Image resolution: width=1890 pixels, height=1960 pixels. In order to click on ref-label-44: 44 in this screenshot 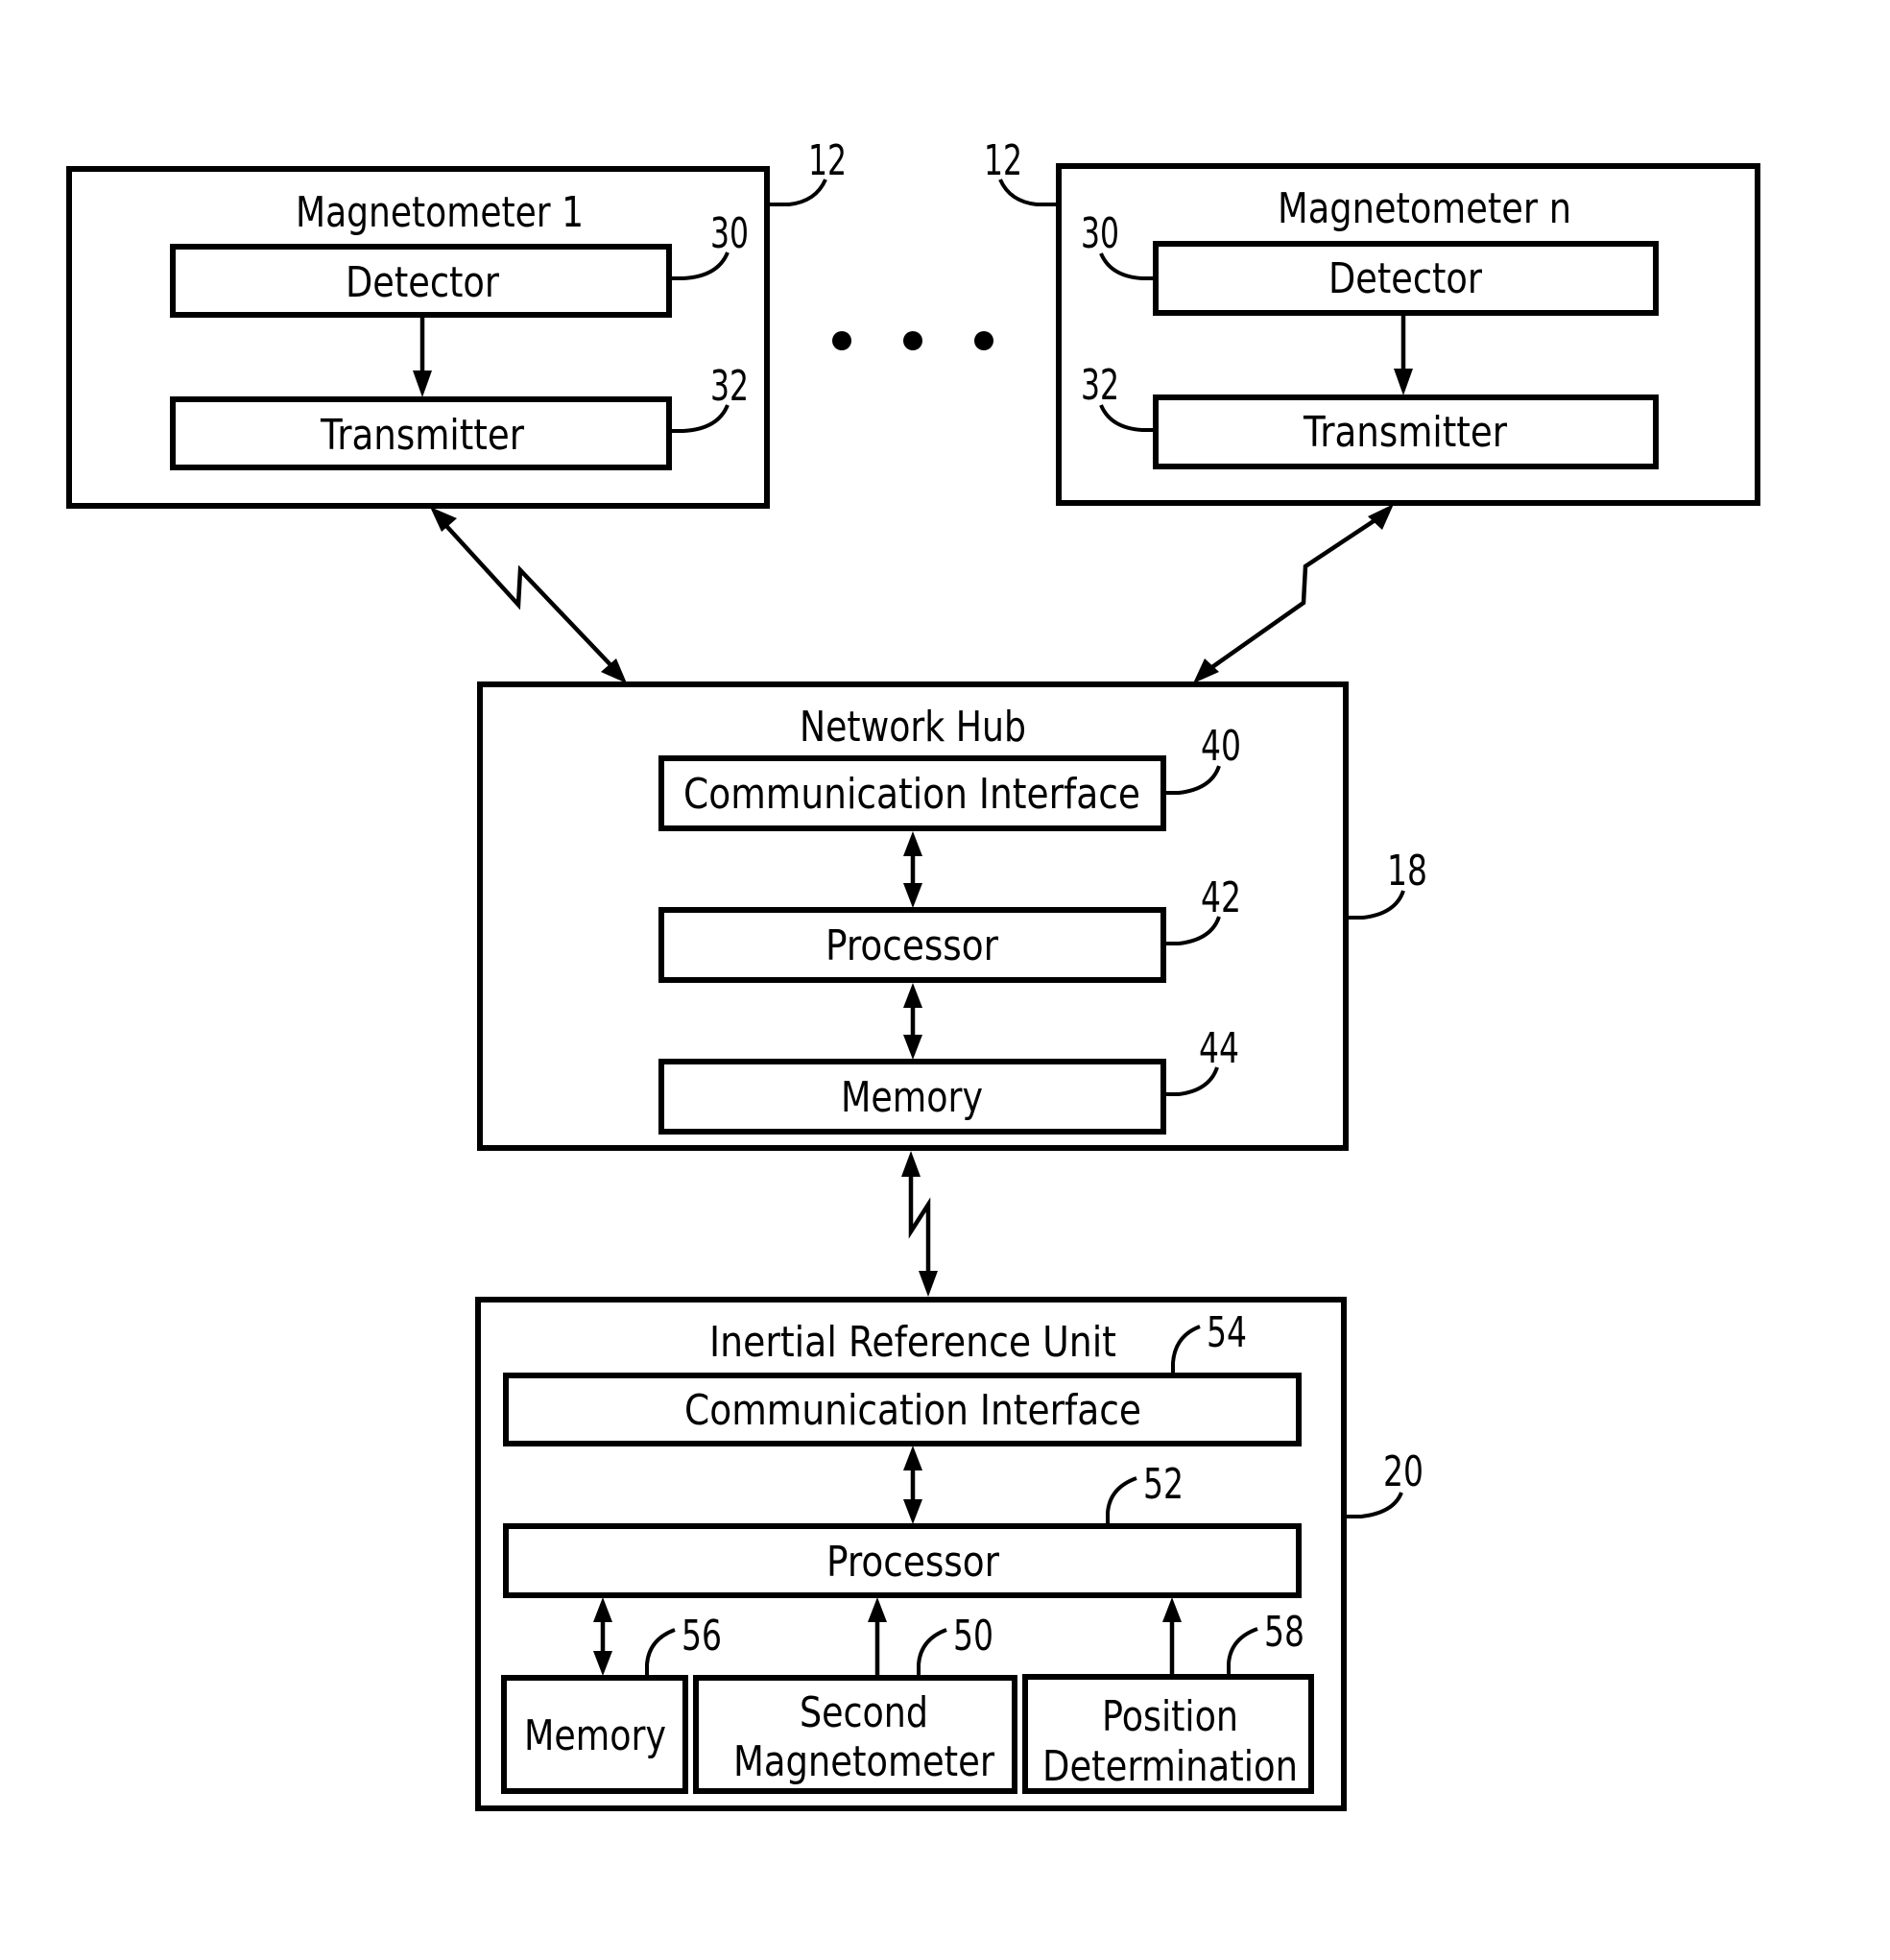, I will do `click(1219, 1048)`.